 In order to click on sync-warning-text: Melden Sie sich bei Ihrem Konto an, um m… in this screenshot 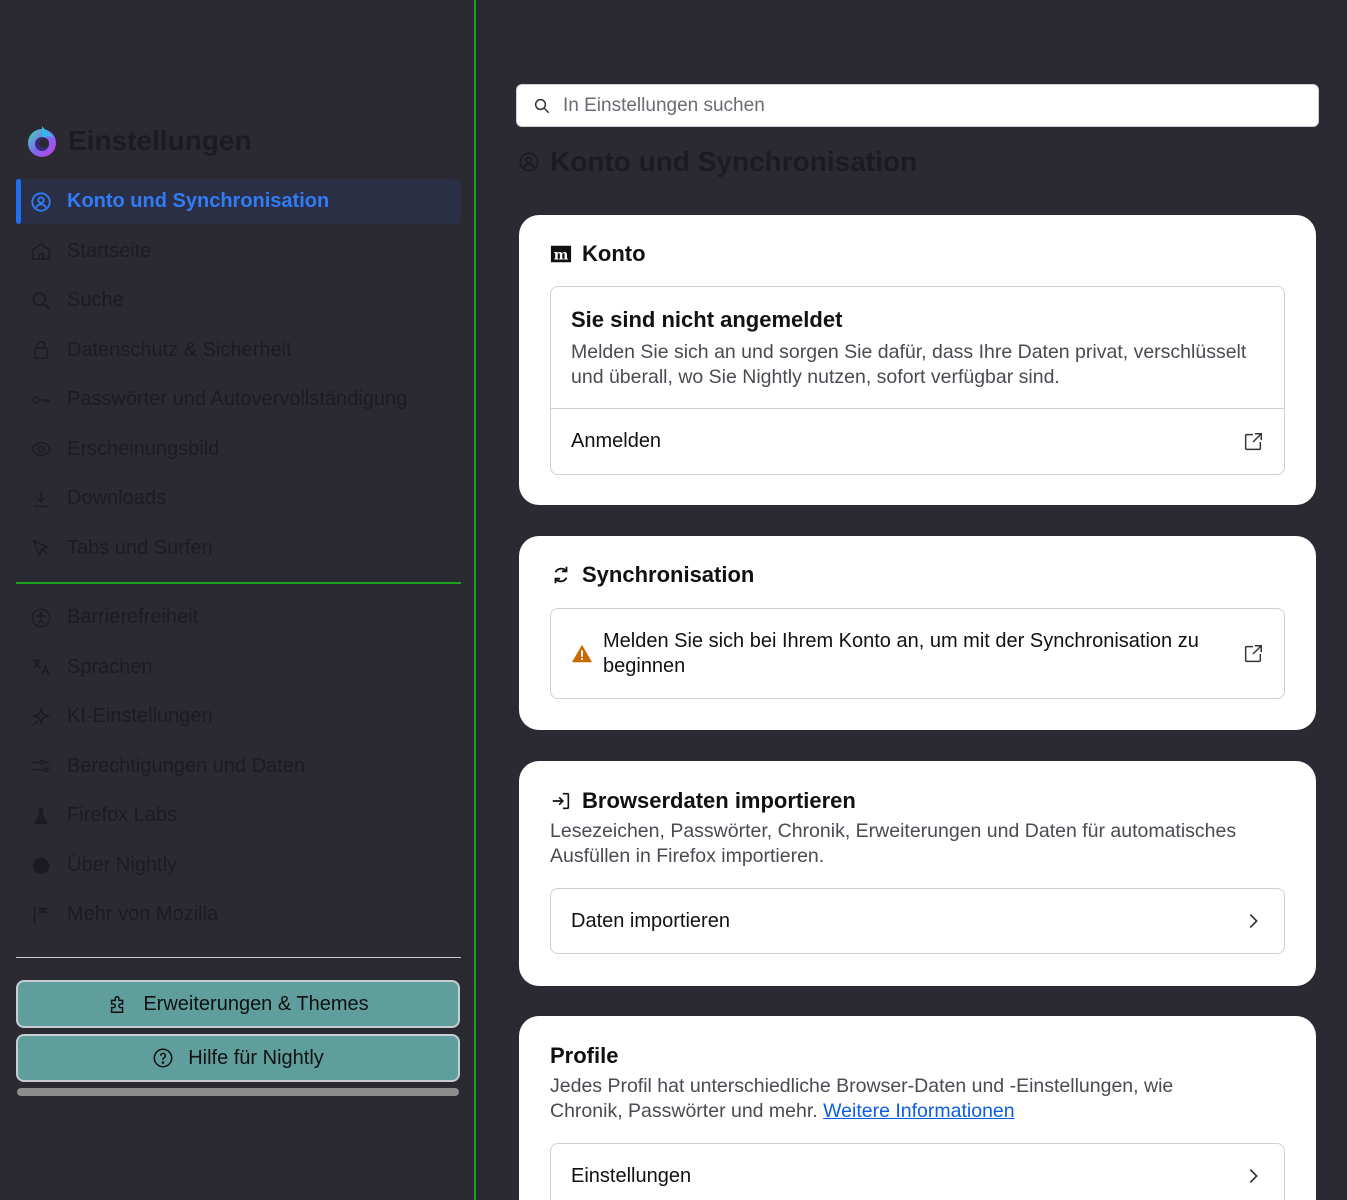, I will do `click(901, 653)`.